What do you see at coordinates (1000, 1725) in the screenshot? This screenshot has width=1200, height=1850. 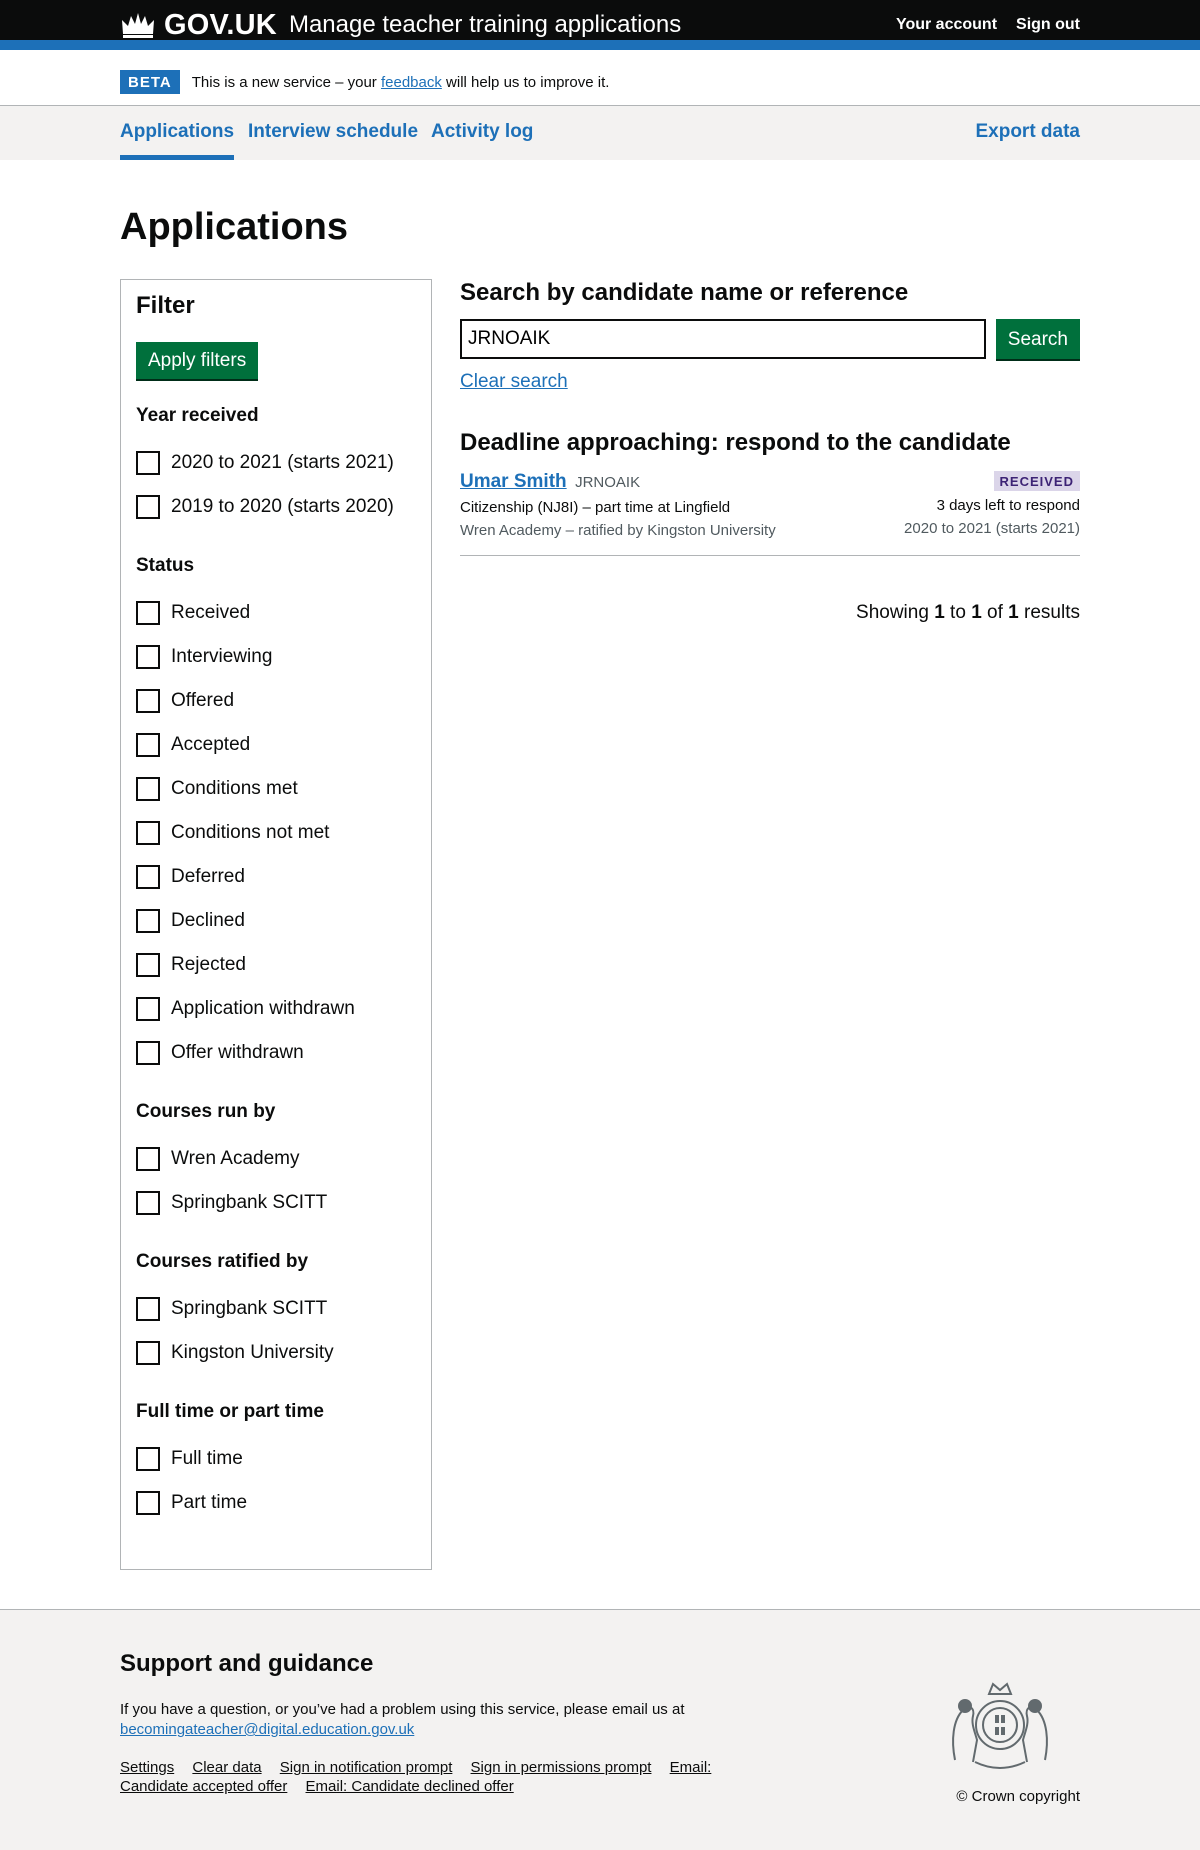 I see `royal-coat-of-arms-icon` at bounding box center [1000, 1725].